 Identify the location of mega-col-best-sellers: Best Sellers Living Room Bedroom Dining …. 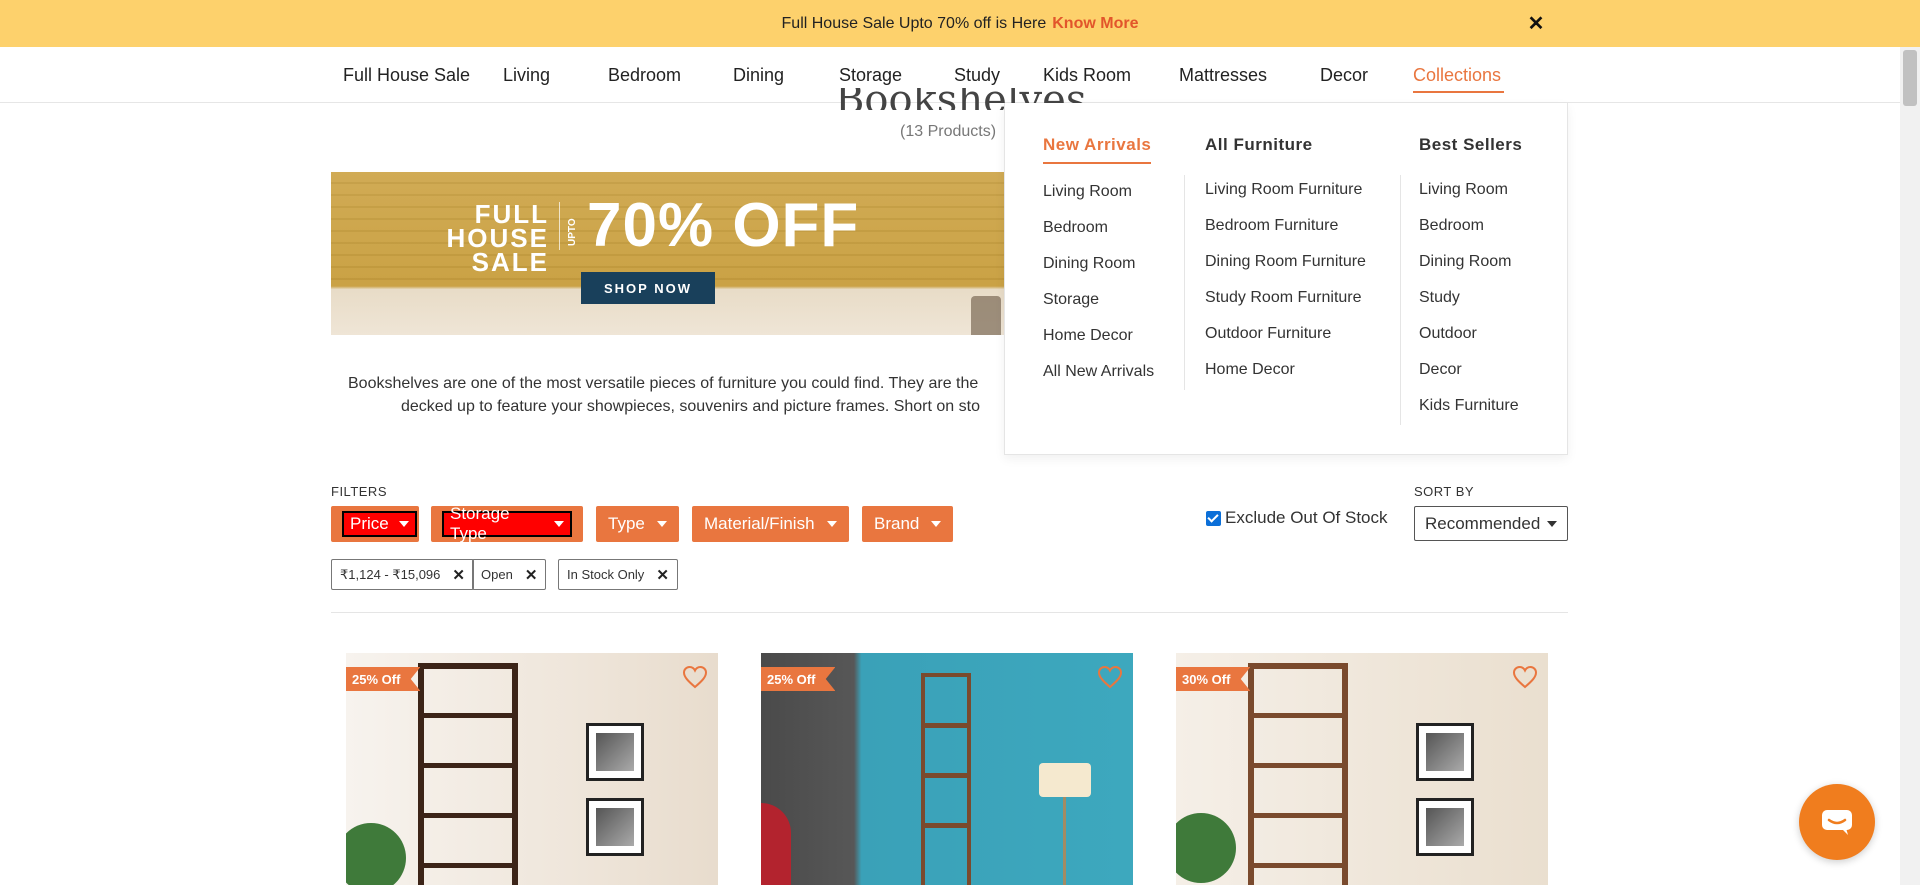
(1470, 283).